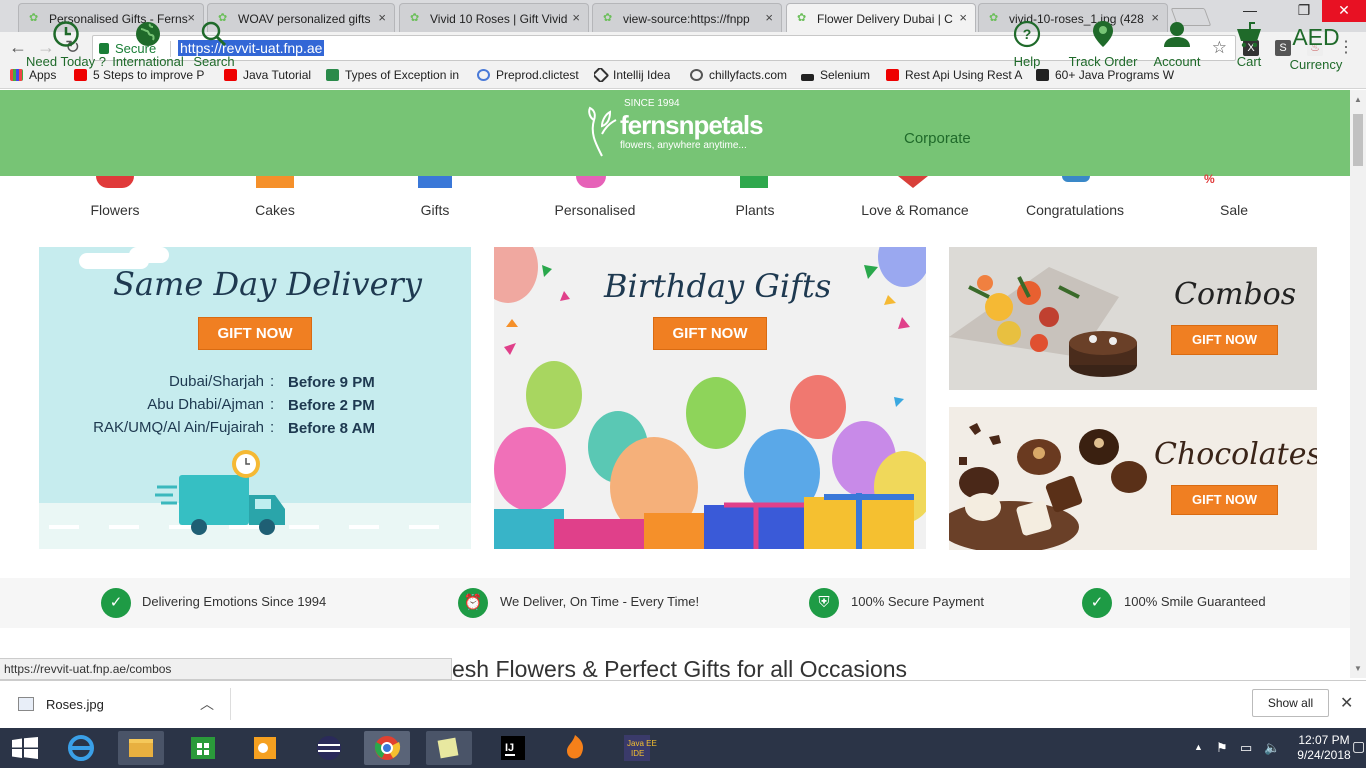 The image size is (1366, 770). I want to click on java-ee-ide-icon: Java EE IDE, so click(637, 748).